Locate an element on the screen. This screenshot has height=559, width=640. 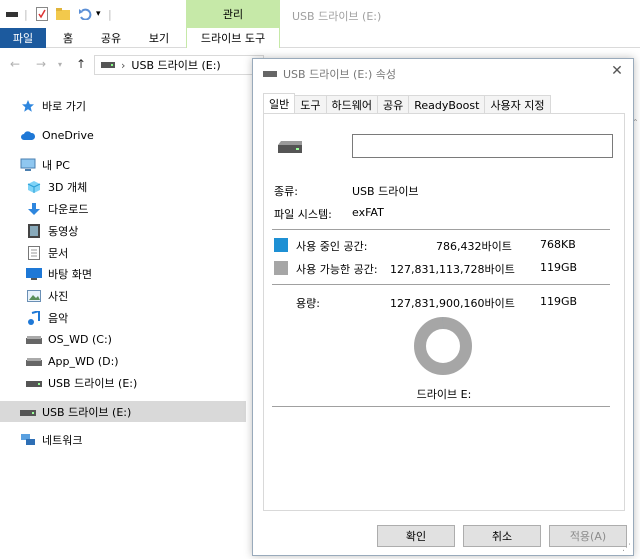
nav-item-label: USB 드라이브 (E:) is located at coordinates (87, 412).